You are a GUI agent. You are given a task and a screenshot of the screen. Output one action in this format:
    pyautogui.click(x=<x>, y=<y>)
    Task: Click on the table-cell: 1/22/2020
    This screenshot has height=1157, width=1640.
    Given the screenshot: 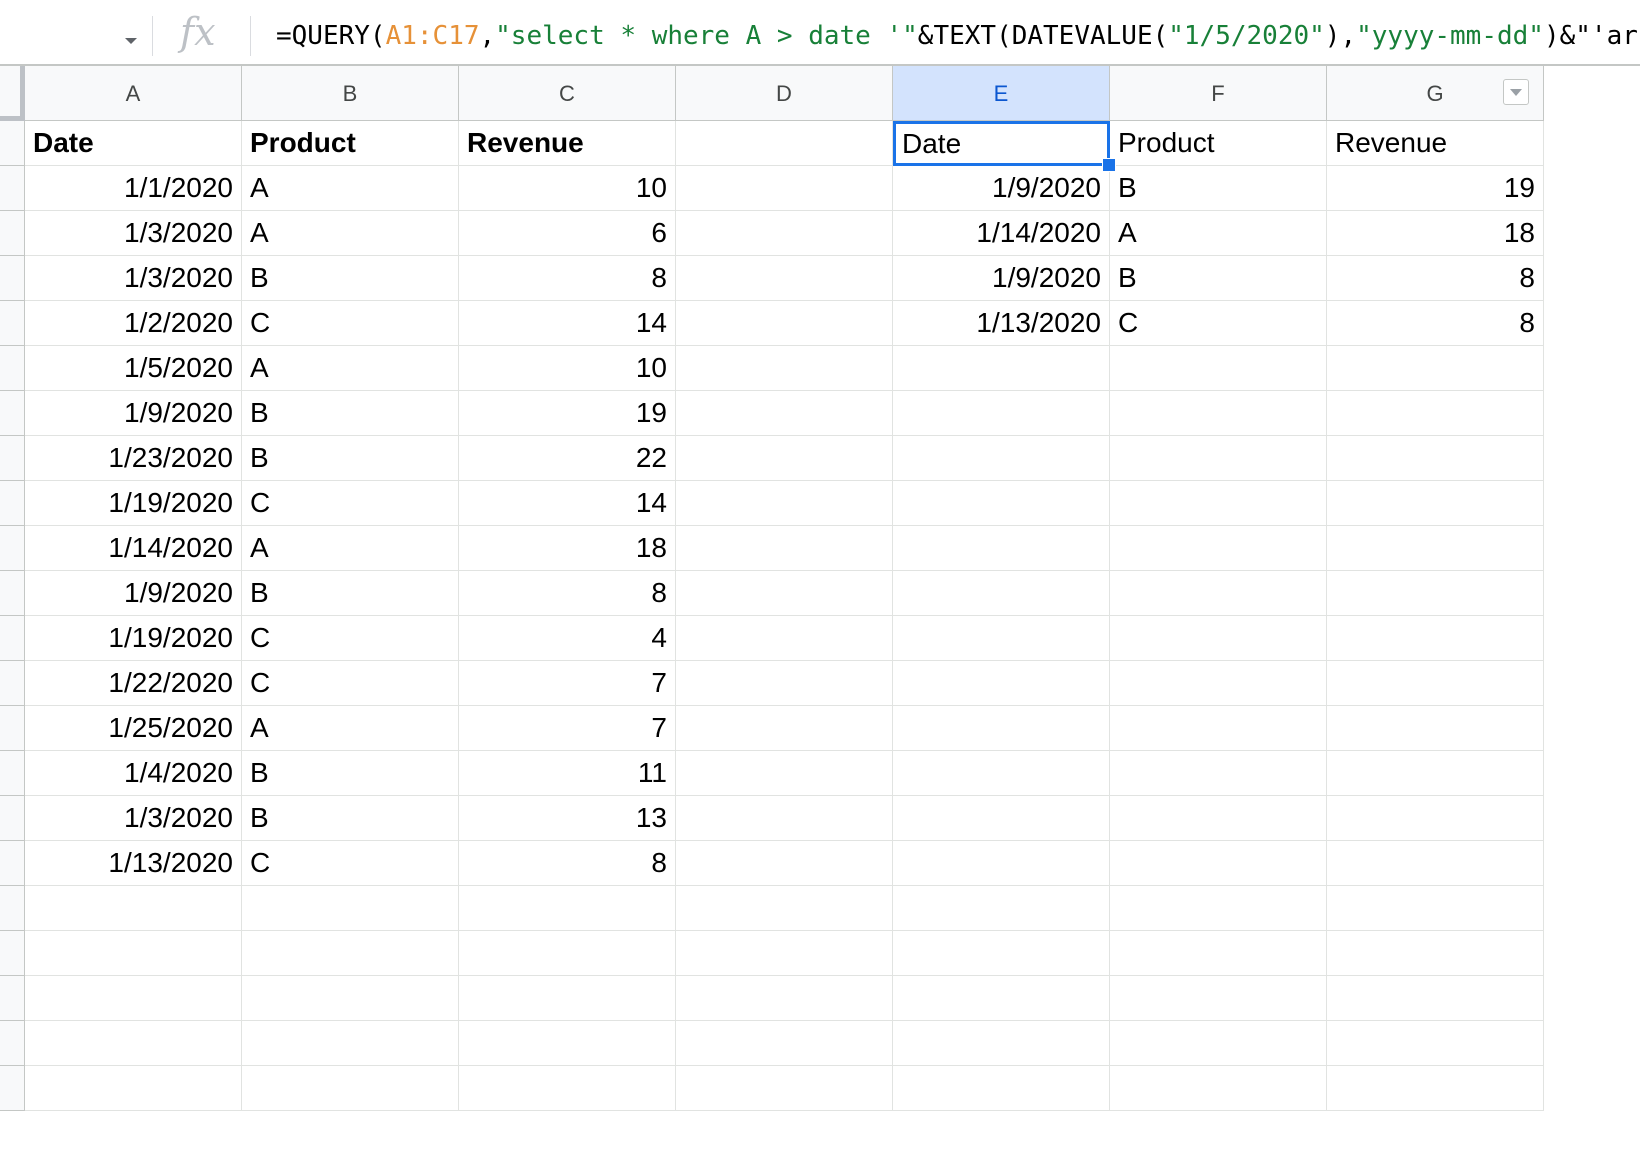 What is the action you would take?
    pyautogui.click(x=133, y=683)
    